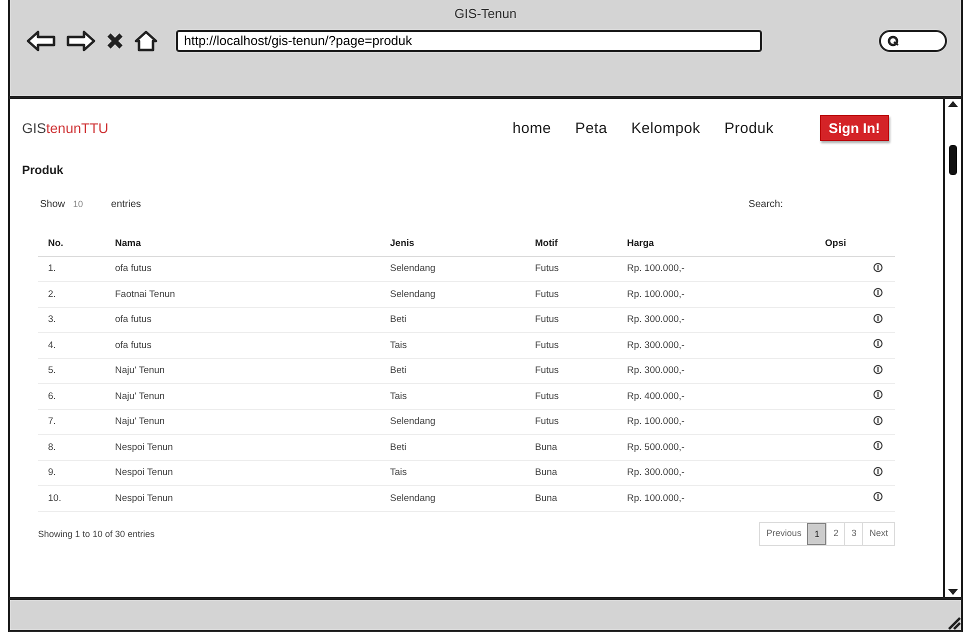 This screenshot has height=632, width=971. Describe the element at coordinates (469, 41) in the screenshot. I see `address-bar: http://localhost/gis-tenun/?page=produk` at that location.